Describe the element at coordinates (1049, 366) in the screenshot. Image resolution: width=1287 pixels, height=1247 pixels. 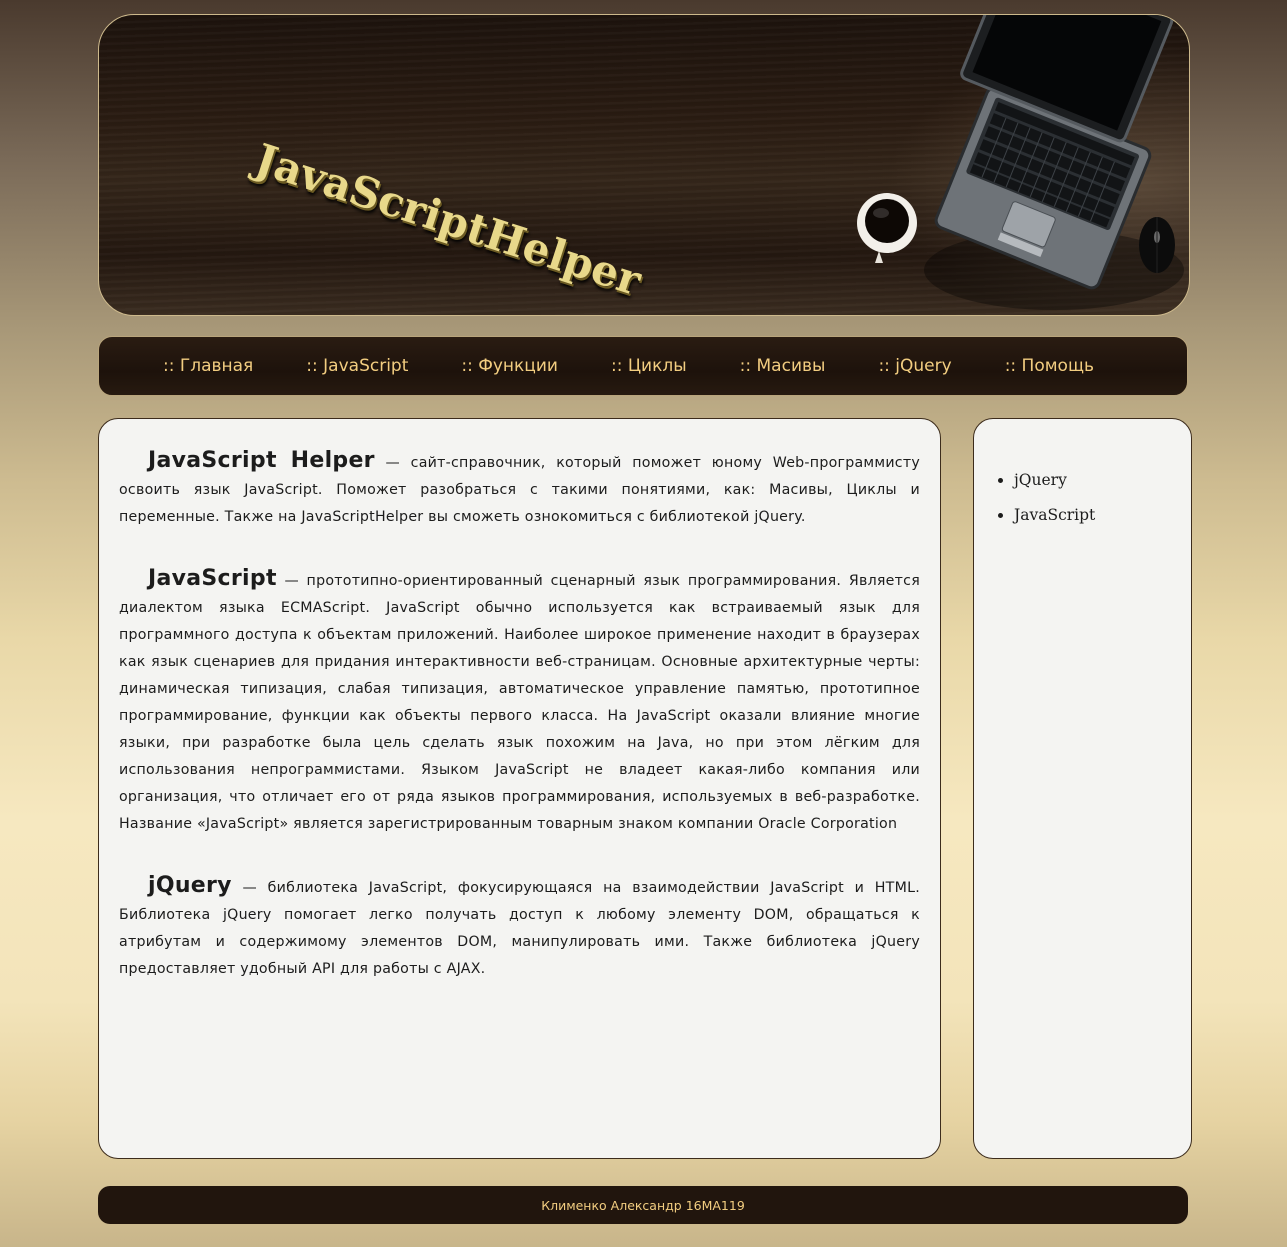
I see `nav-item-help: :: Помощь` at that location.